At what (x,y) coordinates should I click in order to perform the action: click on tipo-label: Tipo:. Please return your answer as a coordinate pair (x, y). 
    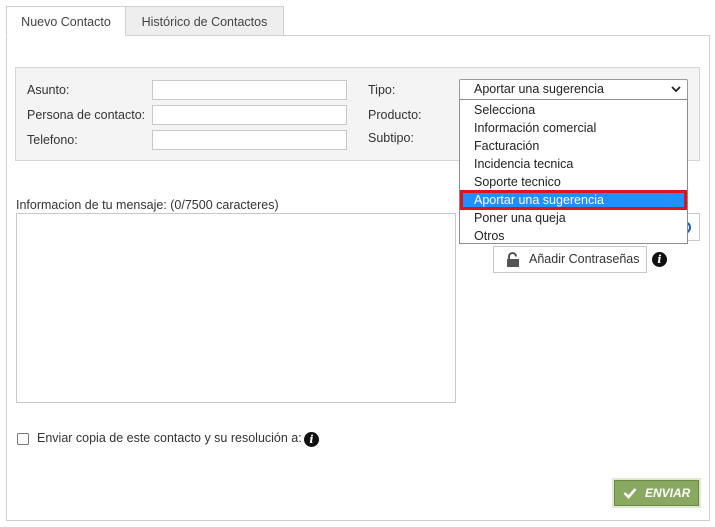
    Looking at the image, I should click on (382, 90).